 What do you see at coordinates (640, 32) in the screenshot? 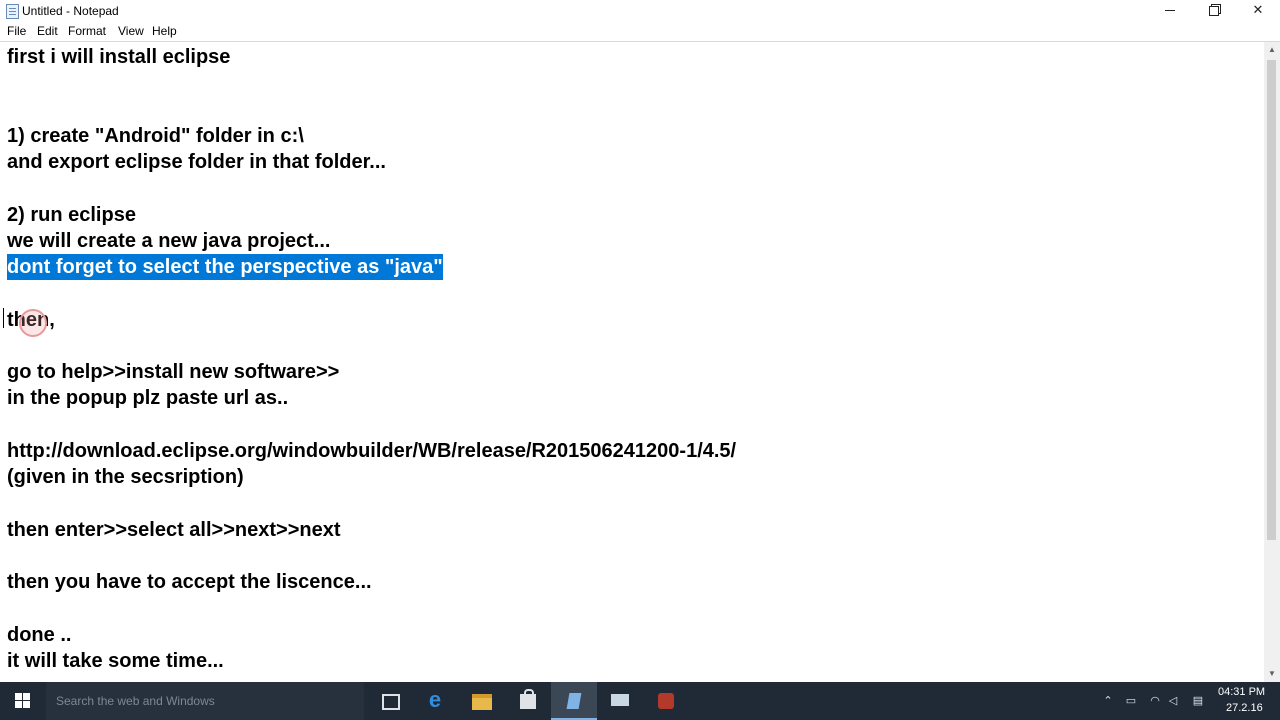
I see `menu-bar: File Edit Format View Help` at bounding box center [640, 32].